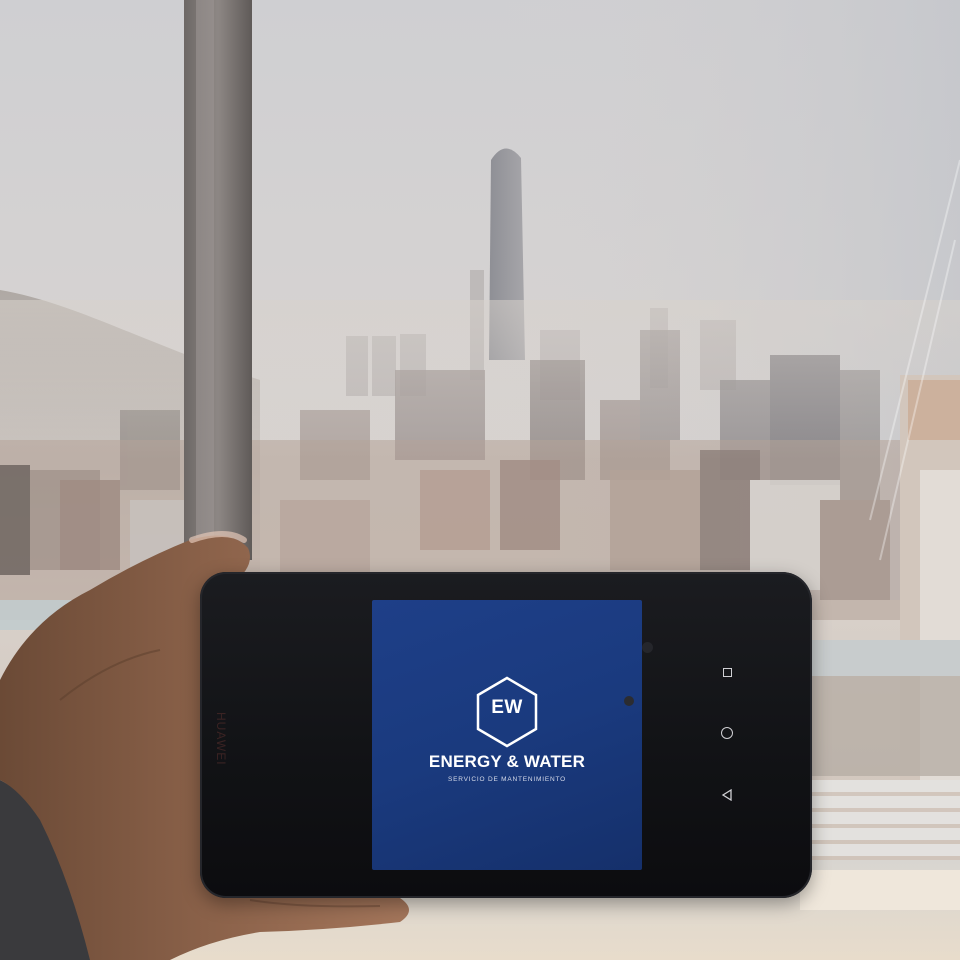 This screenshot has width=960, height=960. I want to click on recent-apps-button, so click(727, 672).